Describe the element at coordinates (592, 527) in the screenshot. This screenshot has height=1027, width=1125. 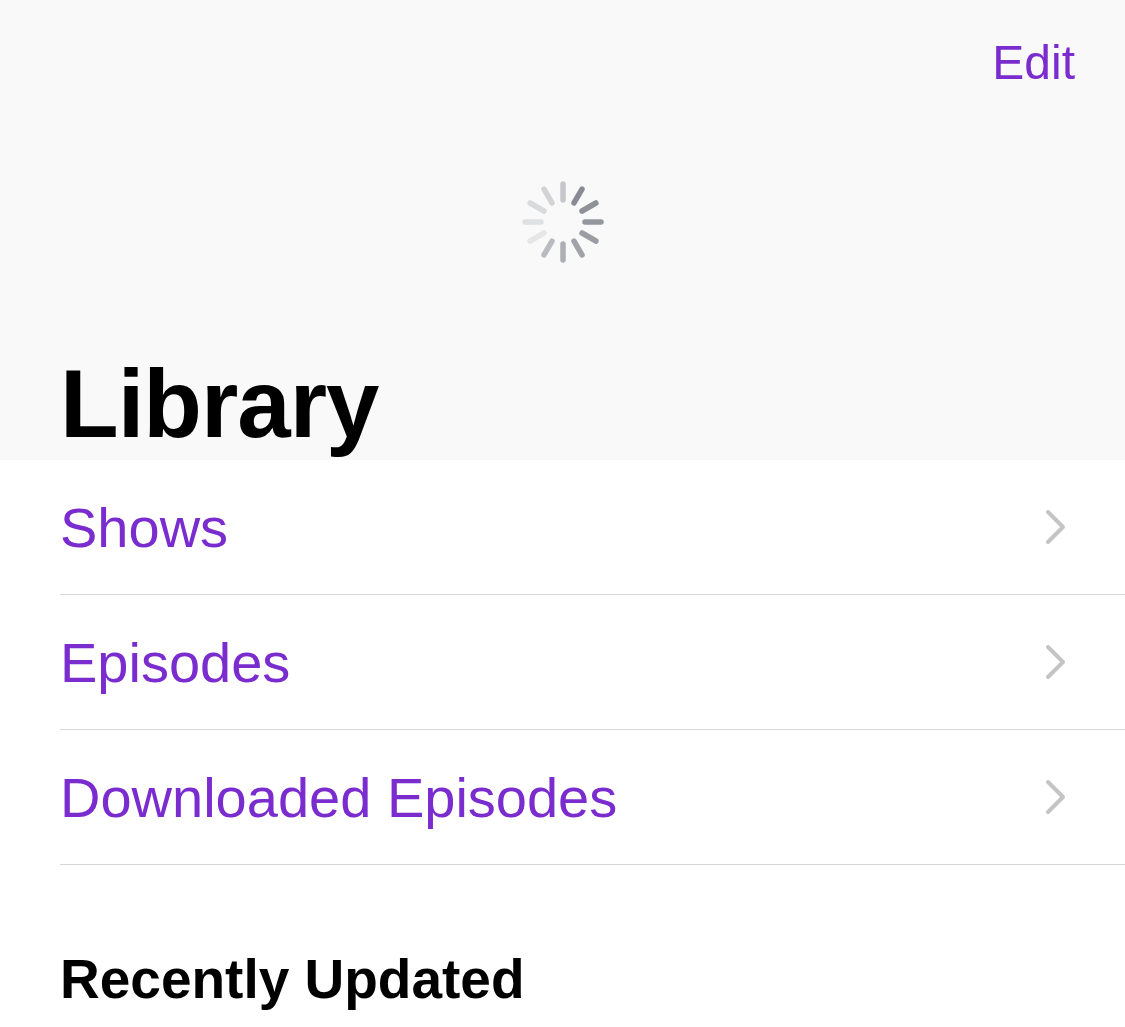
I see `library-row: Shows` at that location.